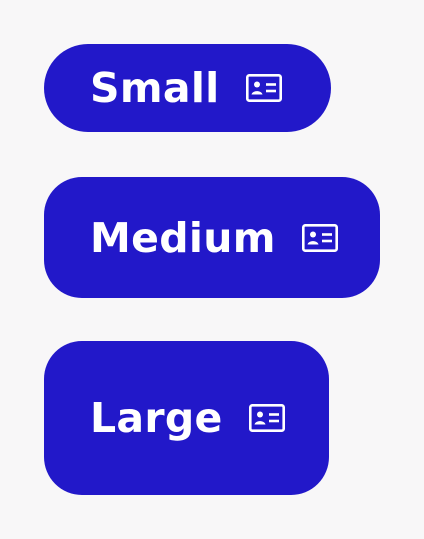 The height and width of the screenshot is (539, 424). I want to click on small-button: Small, so click(187, 88).